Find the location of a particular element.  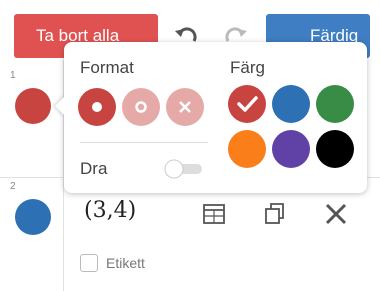

color-option-green is located at coordinates (335, 104).